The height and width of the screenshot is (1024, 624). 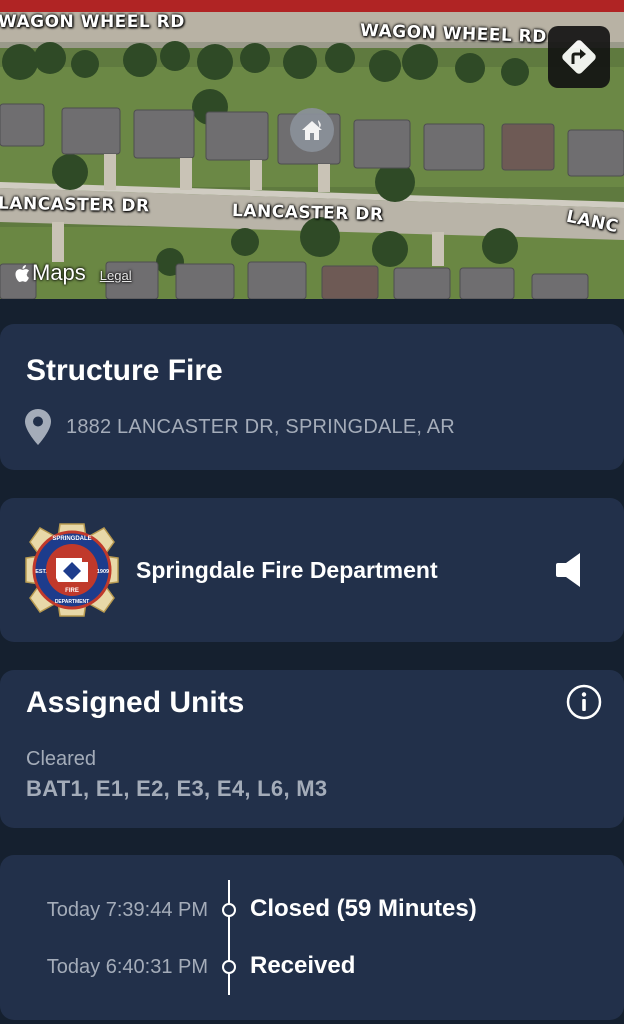 What do you see at coordinates (135, 702) in the screenshot?
I see `assigned-units-title: Assigned Units` at bounding box center [135, 702].